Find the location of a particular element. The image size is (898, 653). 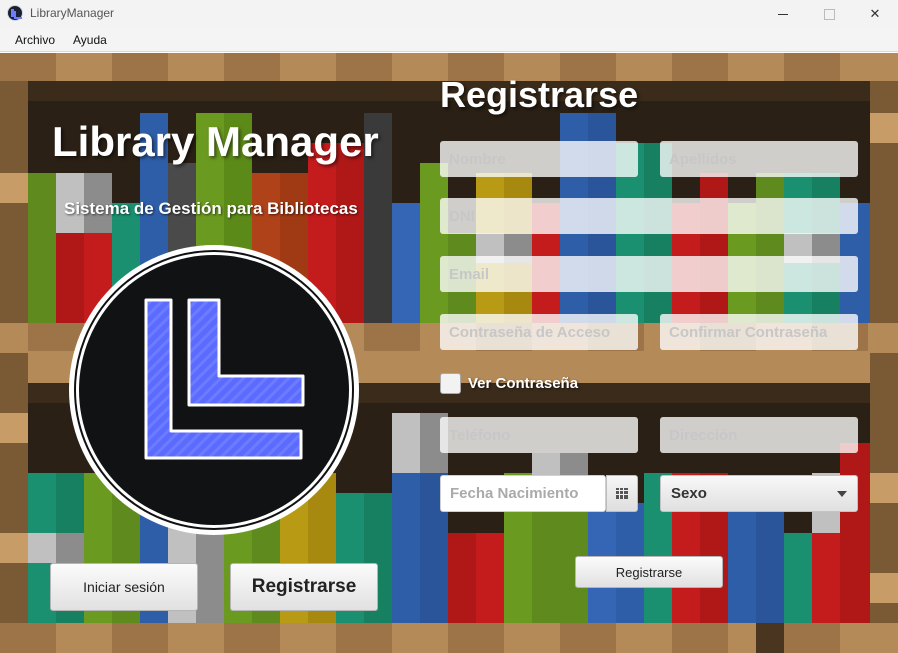

calendar-icon is located at coordinates (622, 493).